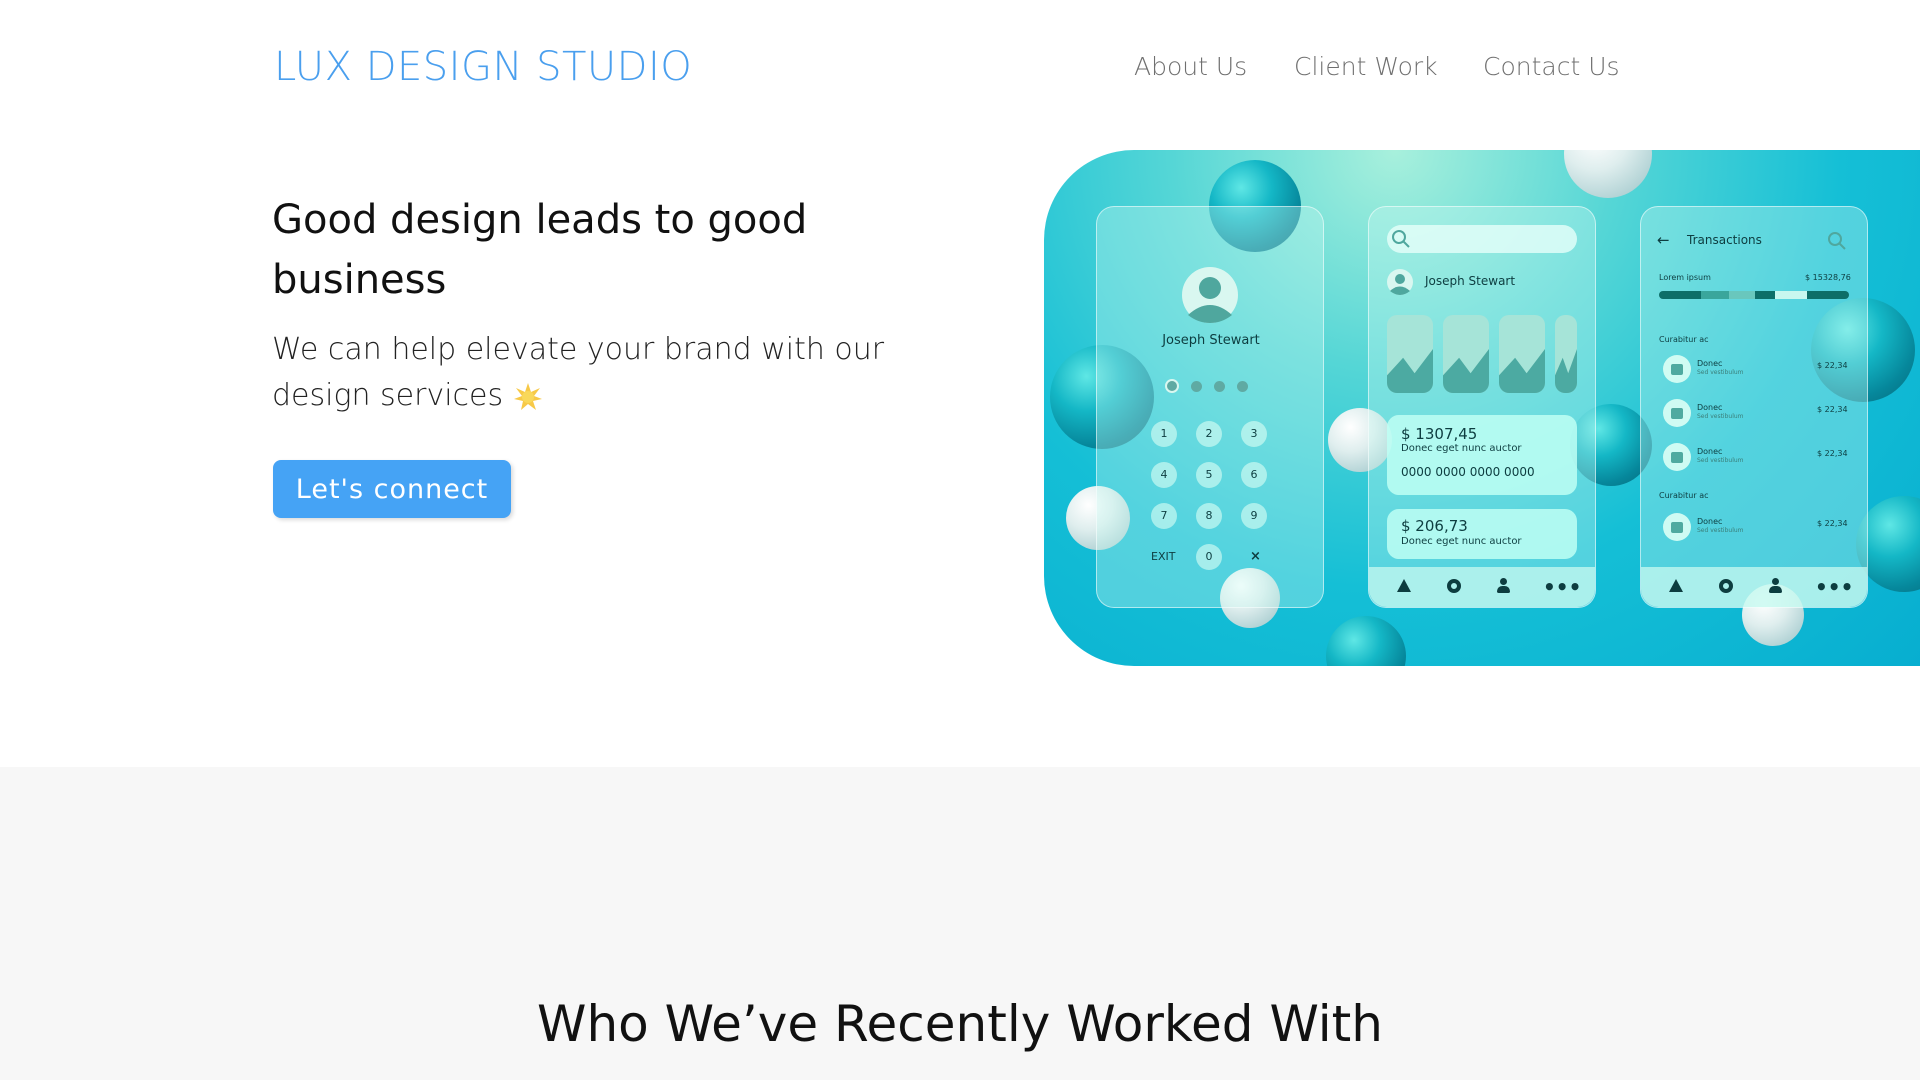  What do you see at coordinates (1190, 66) in the screenshot?
I see `nav-about-us: About Us` at bounding box center [1190, 66].